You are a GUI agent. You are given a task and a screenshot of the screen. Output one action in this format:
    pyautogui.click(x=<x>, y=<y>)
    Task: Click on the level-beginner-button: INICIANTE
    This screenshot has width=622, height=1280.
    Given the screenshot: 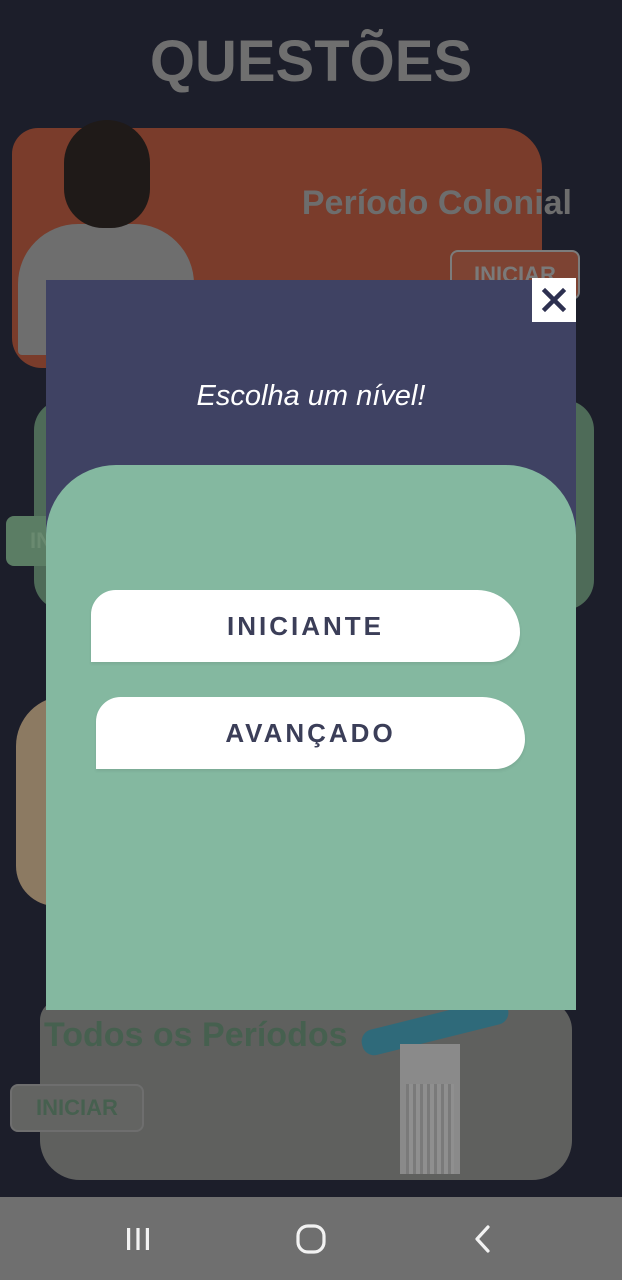 What is the action you would take?
    pyautogui.click(x=305, y=626)
    